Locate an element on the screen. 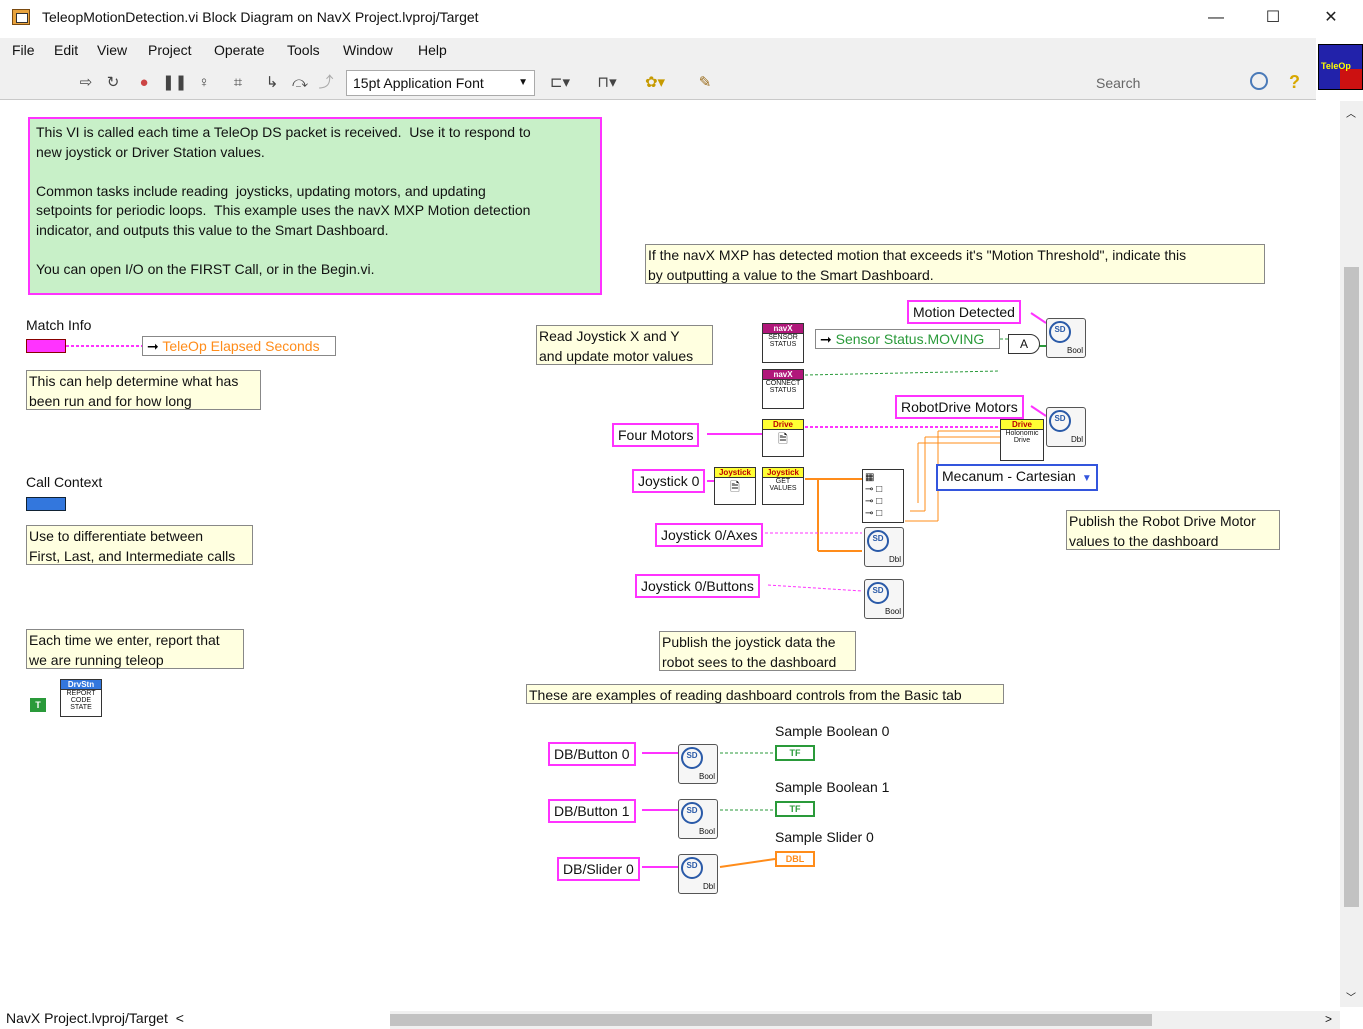 The height and width of the screenshot is (1029, 1363). match-info-label: Match Info is located at coordinates (59, 325).